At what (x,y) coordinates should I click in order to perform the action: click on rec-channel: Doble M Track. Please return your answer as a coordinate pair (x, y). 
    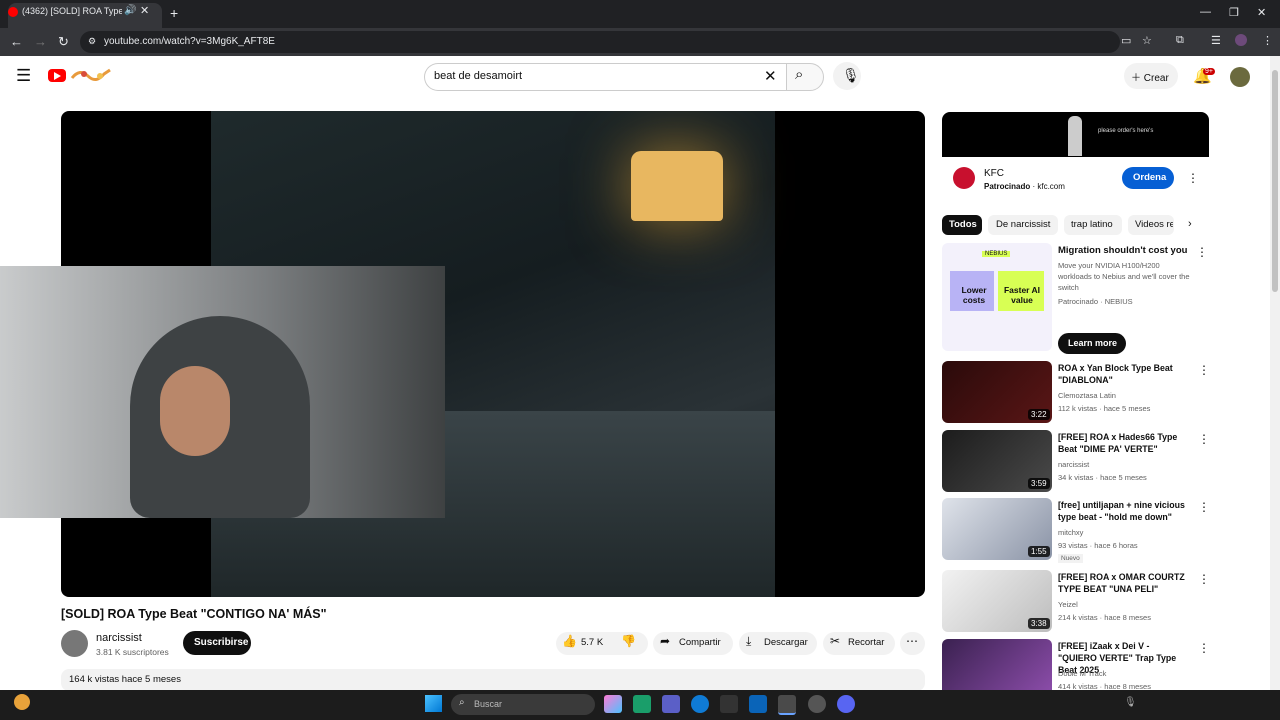
    Looking at the image, I should click on (1082, 673).